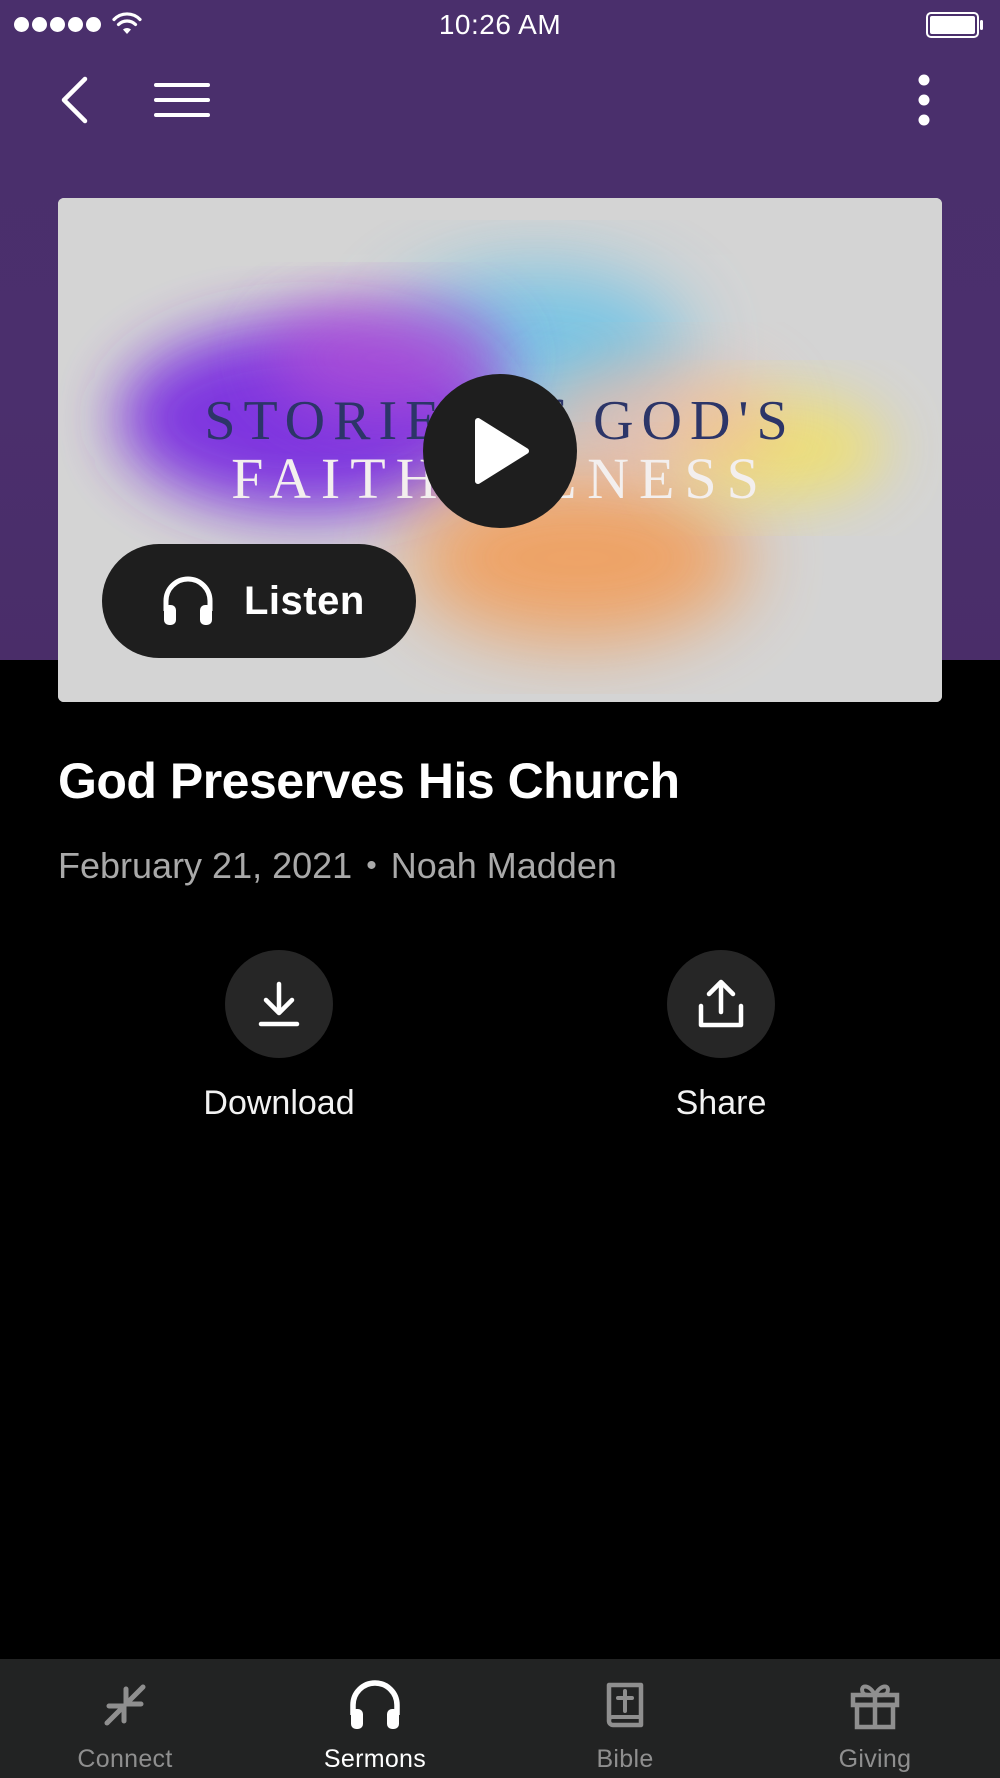 The width and height of the screenshot is (1000, 1778). I want to click on download-label: Download, so click(279, 1103).